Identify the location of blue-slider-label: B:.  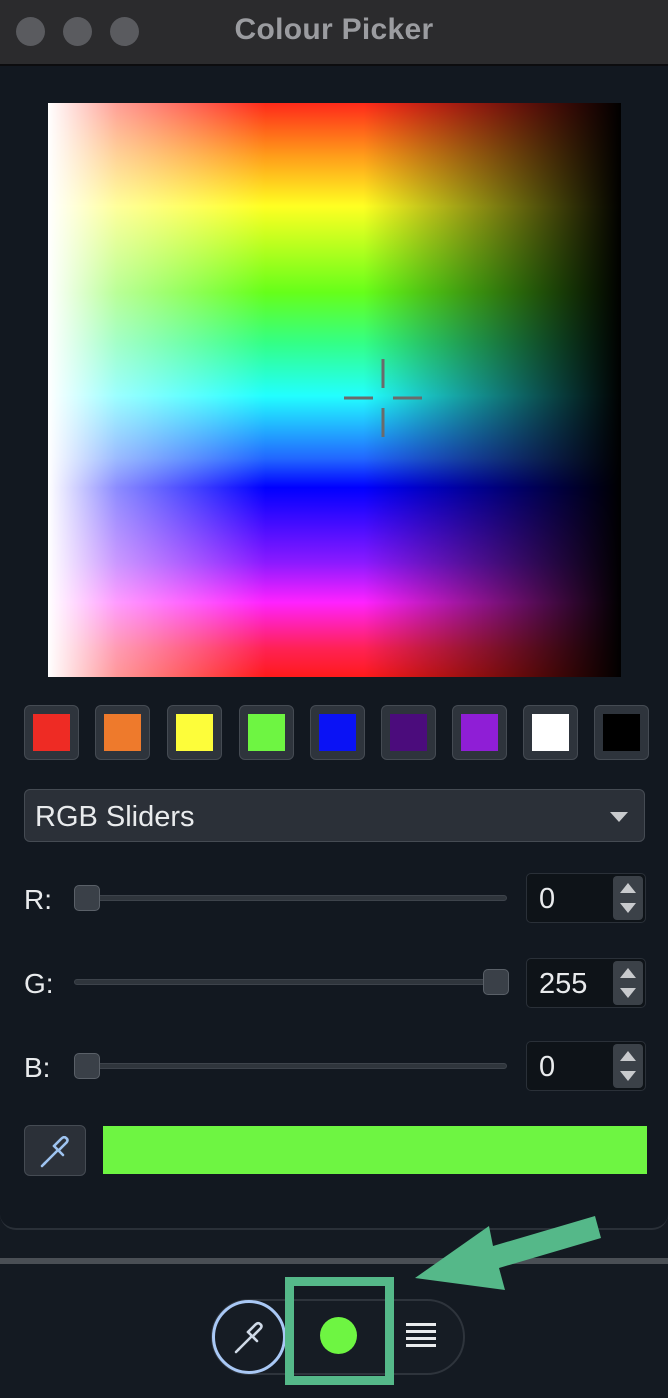
(37, 1067).